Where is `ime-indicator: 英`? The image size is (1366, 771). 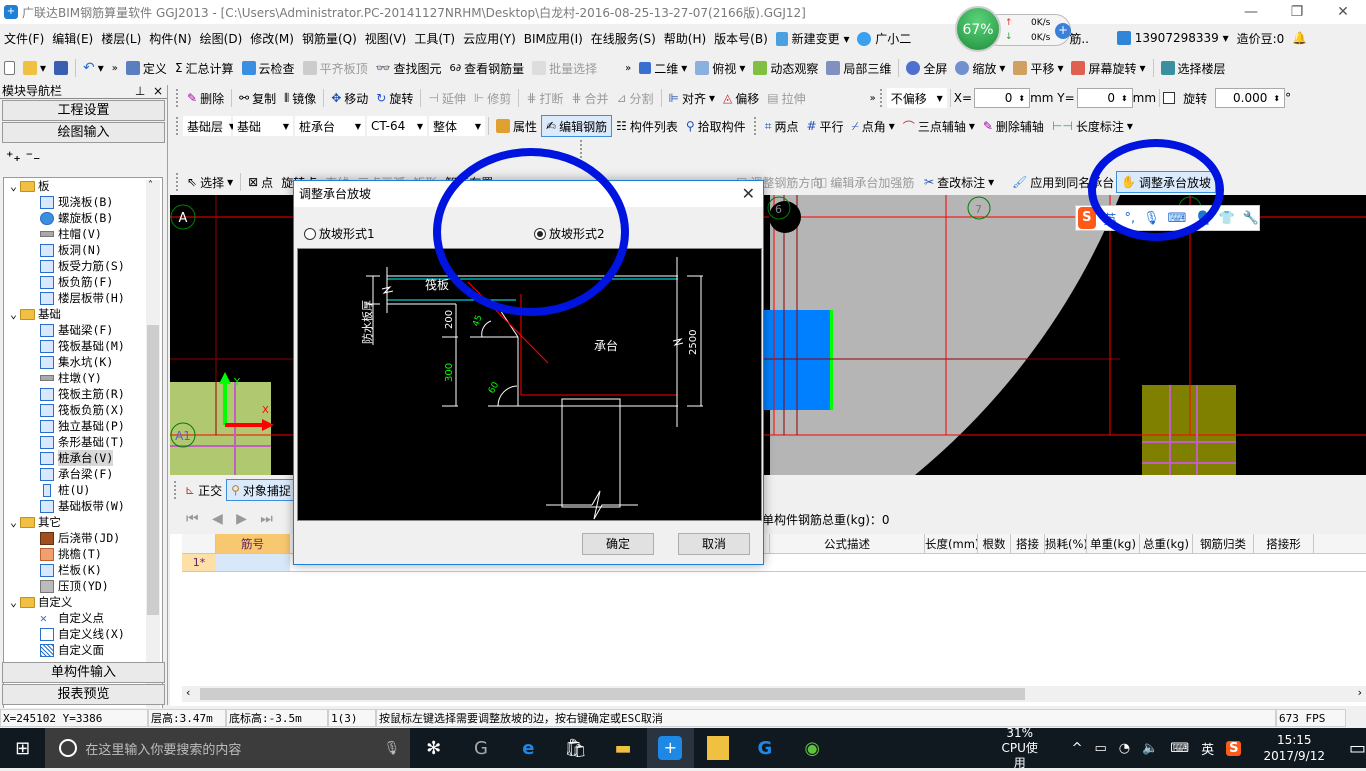 ime-indicator: 英 is located at coordinates (1207, 748).